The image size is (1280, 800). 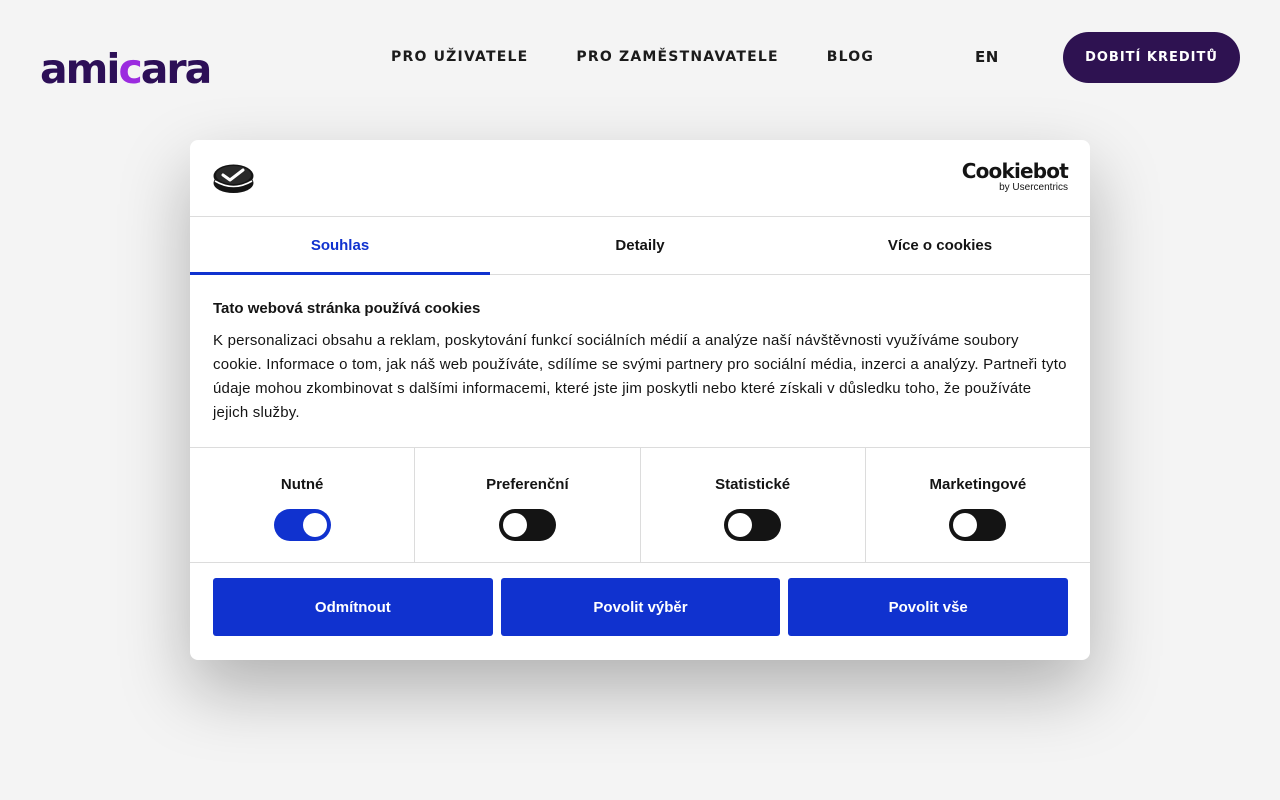 What do you see at coordinates (459, 57) in the screenshot?
I see `nav-pro-uzivatele: PRO UŽIVATELE` at bounding box center [459, 57].